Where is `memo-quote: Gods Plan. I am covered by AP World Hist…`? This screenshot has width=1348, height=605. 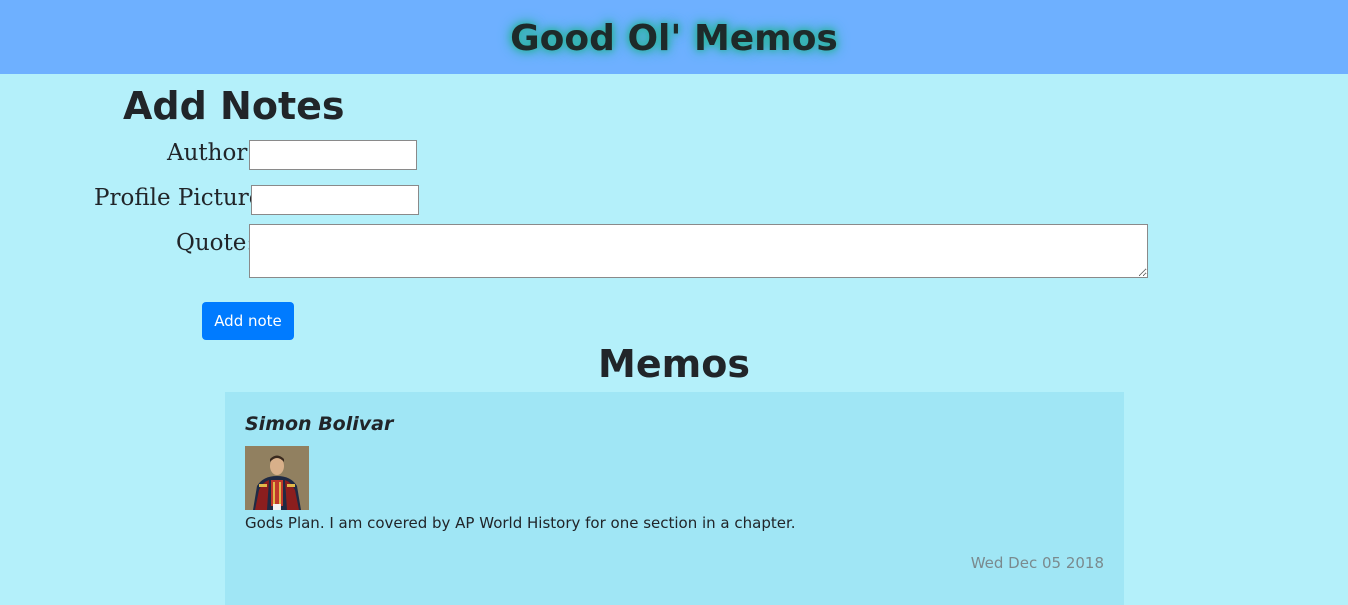
memo-quote: Gods Plan. I am covered by AP World Hist… is located at coordinates (520, 523).